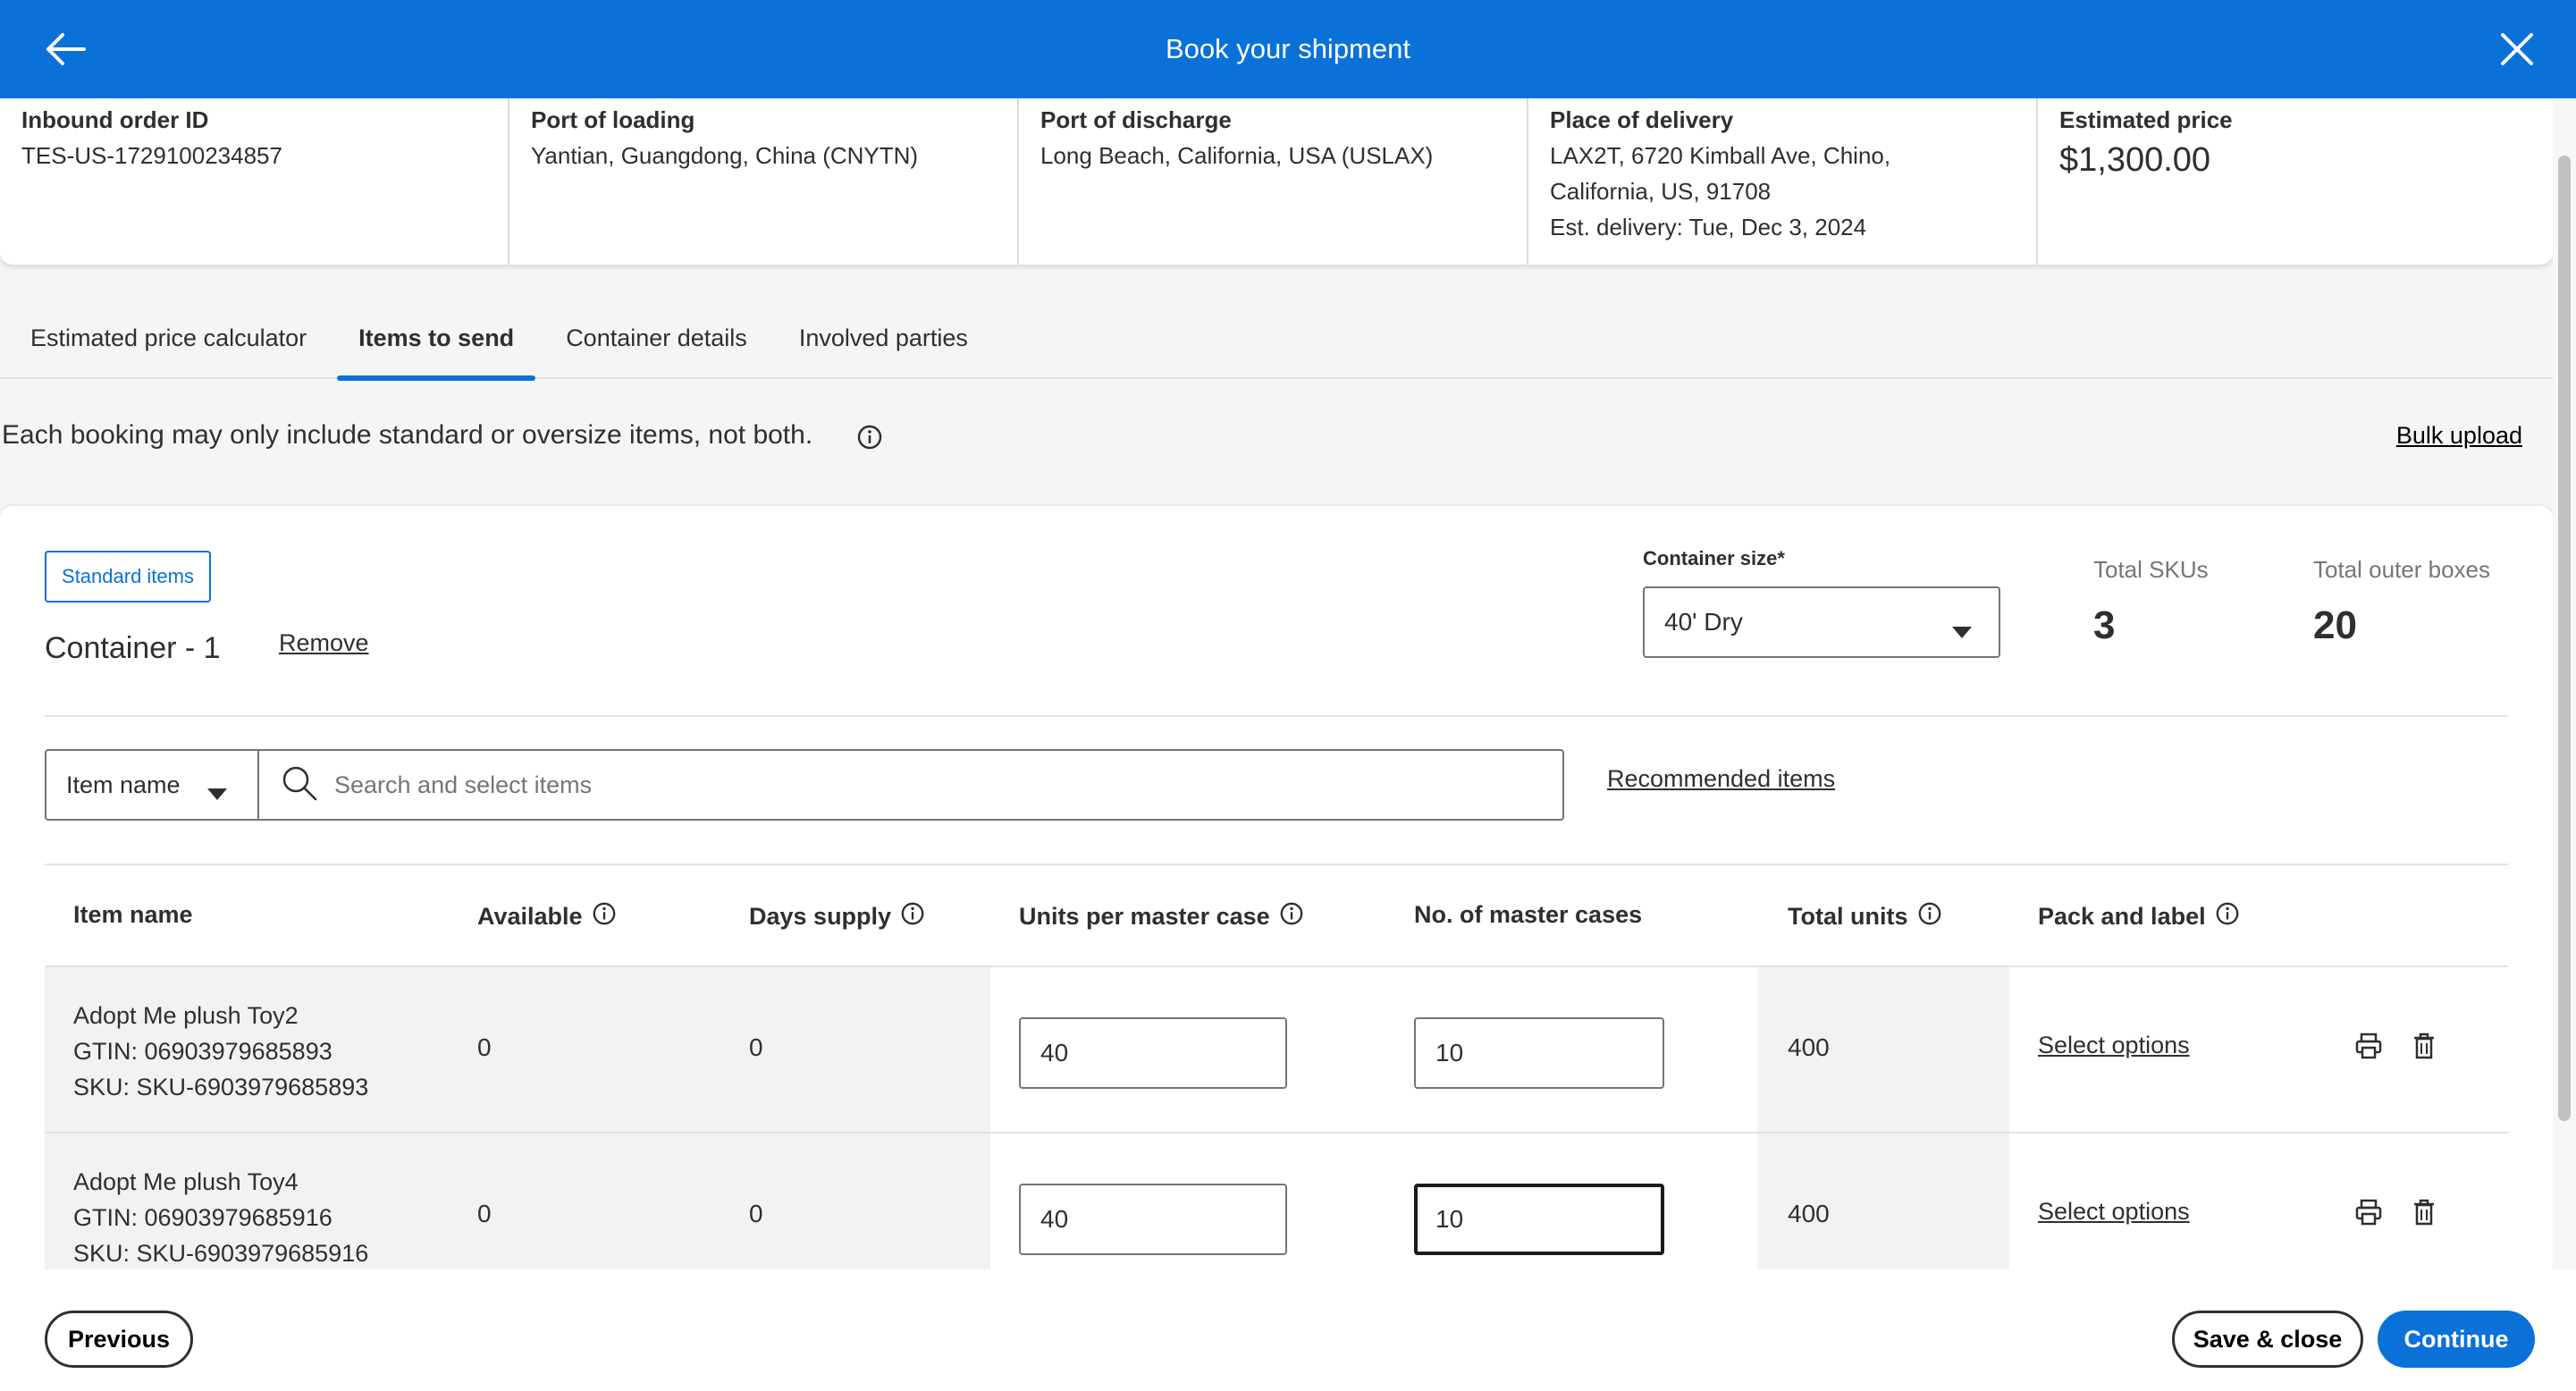  I want to click on recommended-items-link: Recommended items, so click(1721, 779).